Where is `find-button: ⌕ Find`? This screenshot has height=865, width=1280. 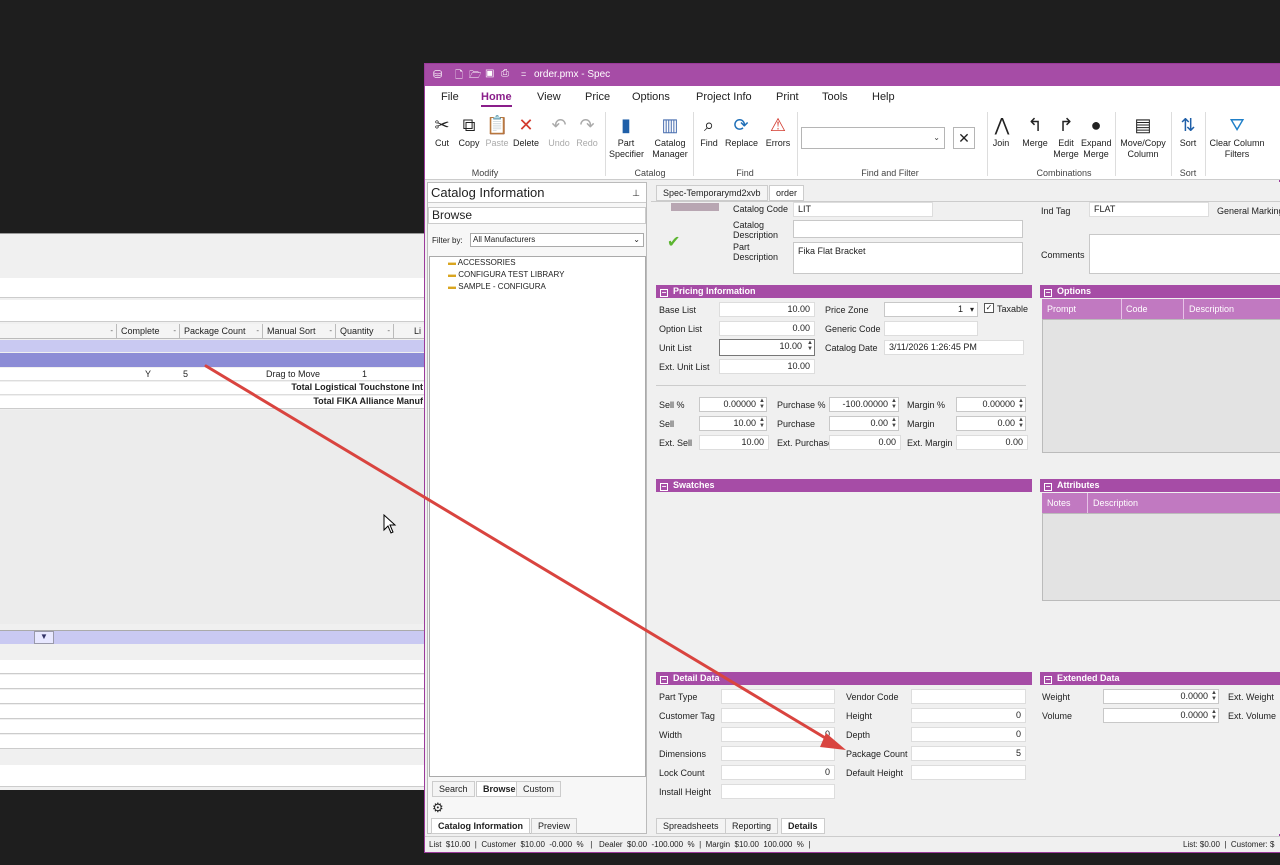 find-button: ⌕ Find is located at coordinates (709, 131).